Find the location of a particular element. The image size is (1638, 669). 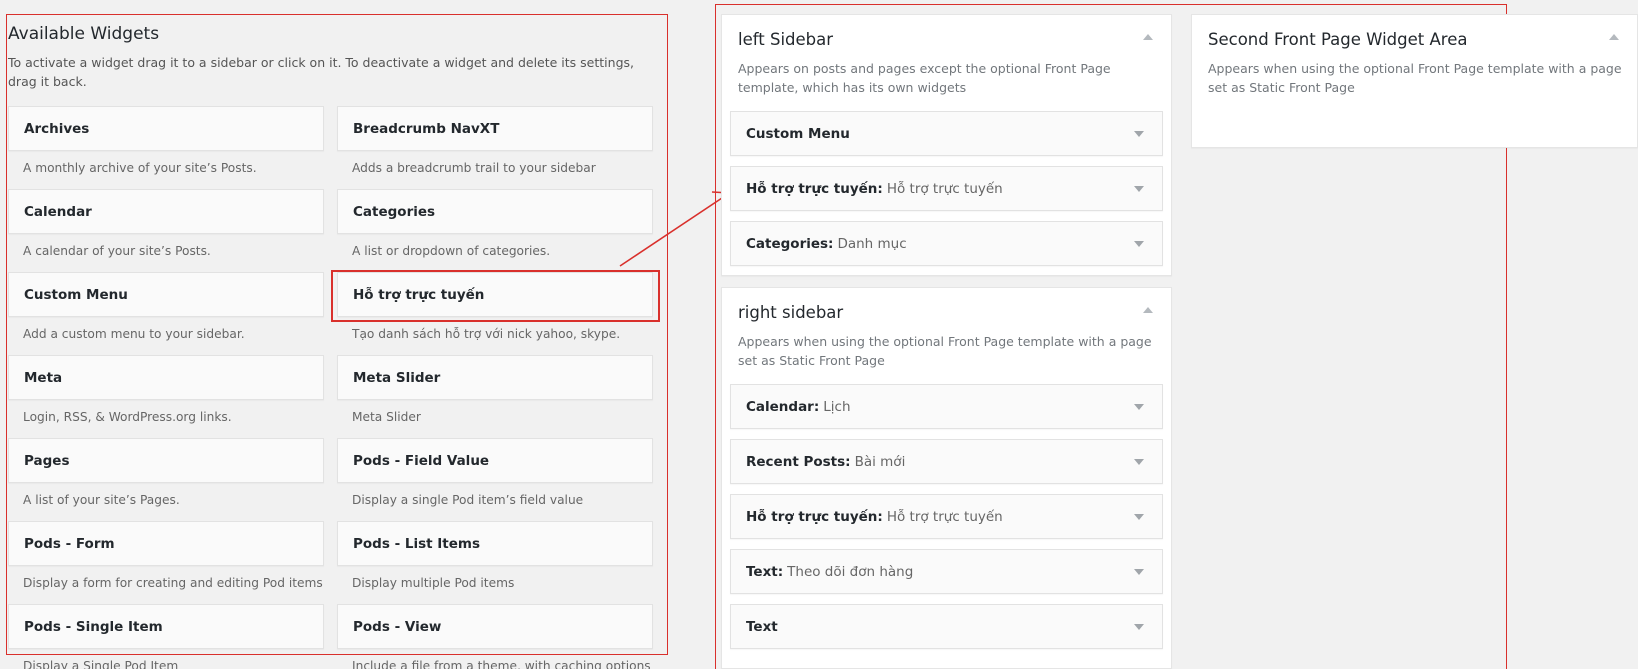

widget-item: Pods - List Items is located at coordinates (495, 543).